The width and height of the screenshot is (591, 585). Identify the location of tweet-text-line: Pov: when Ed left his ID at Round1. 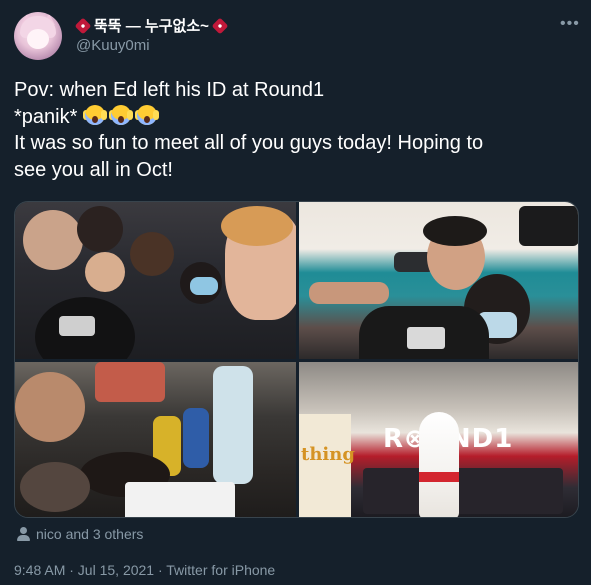
(169, 90).